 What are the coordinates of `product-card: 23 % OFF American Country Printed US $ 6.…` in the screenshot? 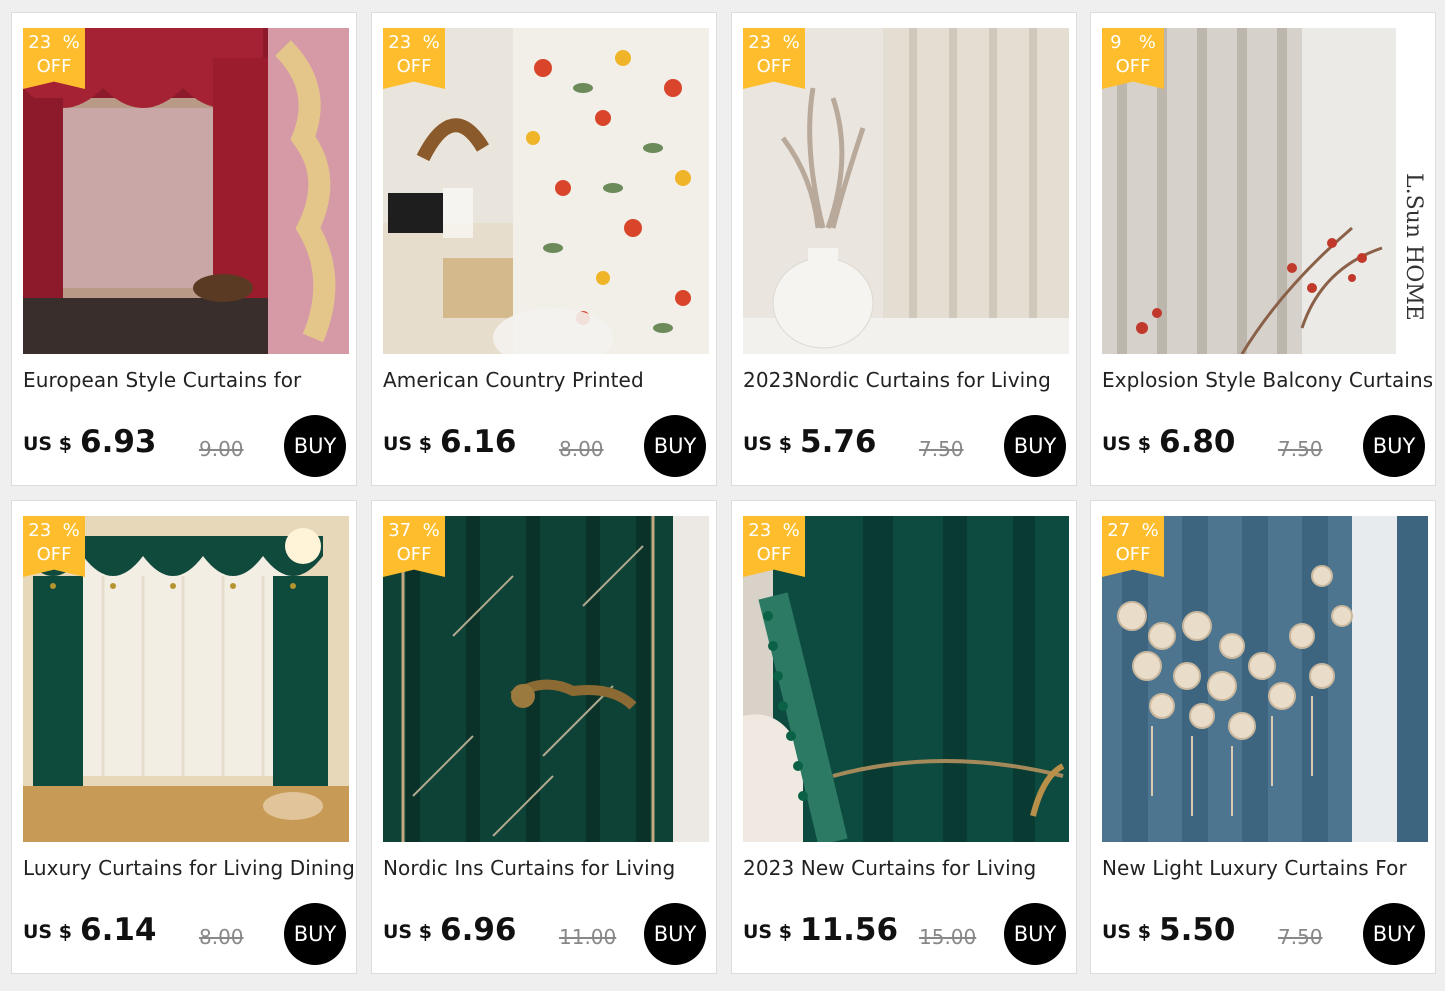 It's located at (544, 249).